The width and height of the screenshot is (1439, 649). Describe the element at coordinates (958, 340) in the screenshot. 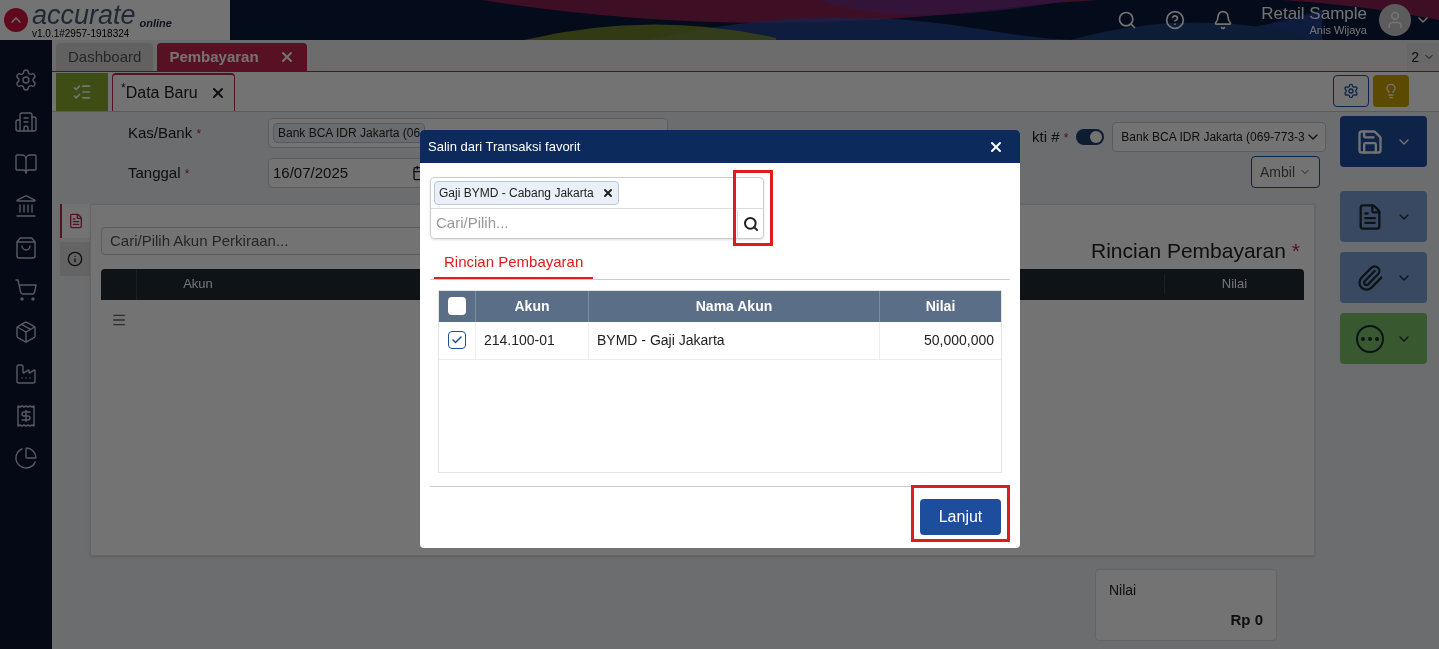

I see `table-cell-text: 50,000,000` at that location.